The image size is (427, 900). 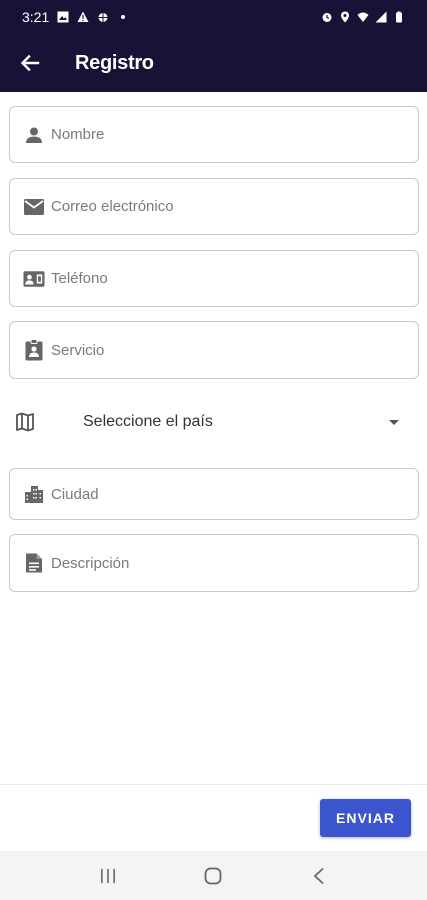 I want to click on city-icon, so click(x=34, y=494).